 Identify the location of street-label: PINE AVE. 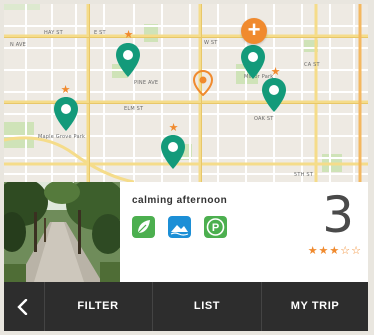
(146, 83).